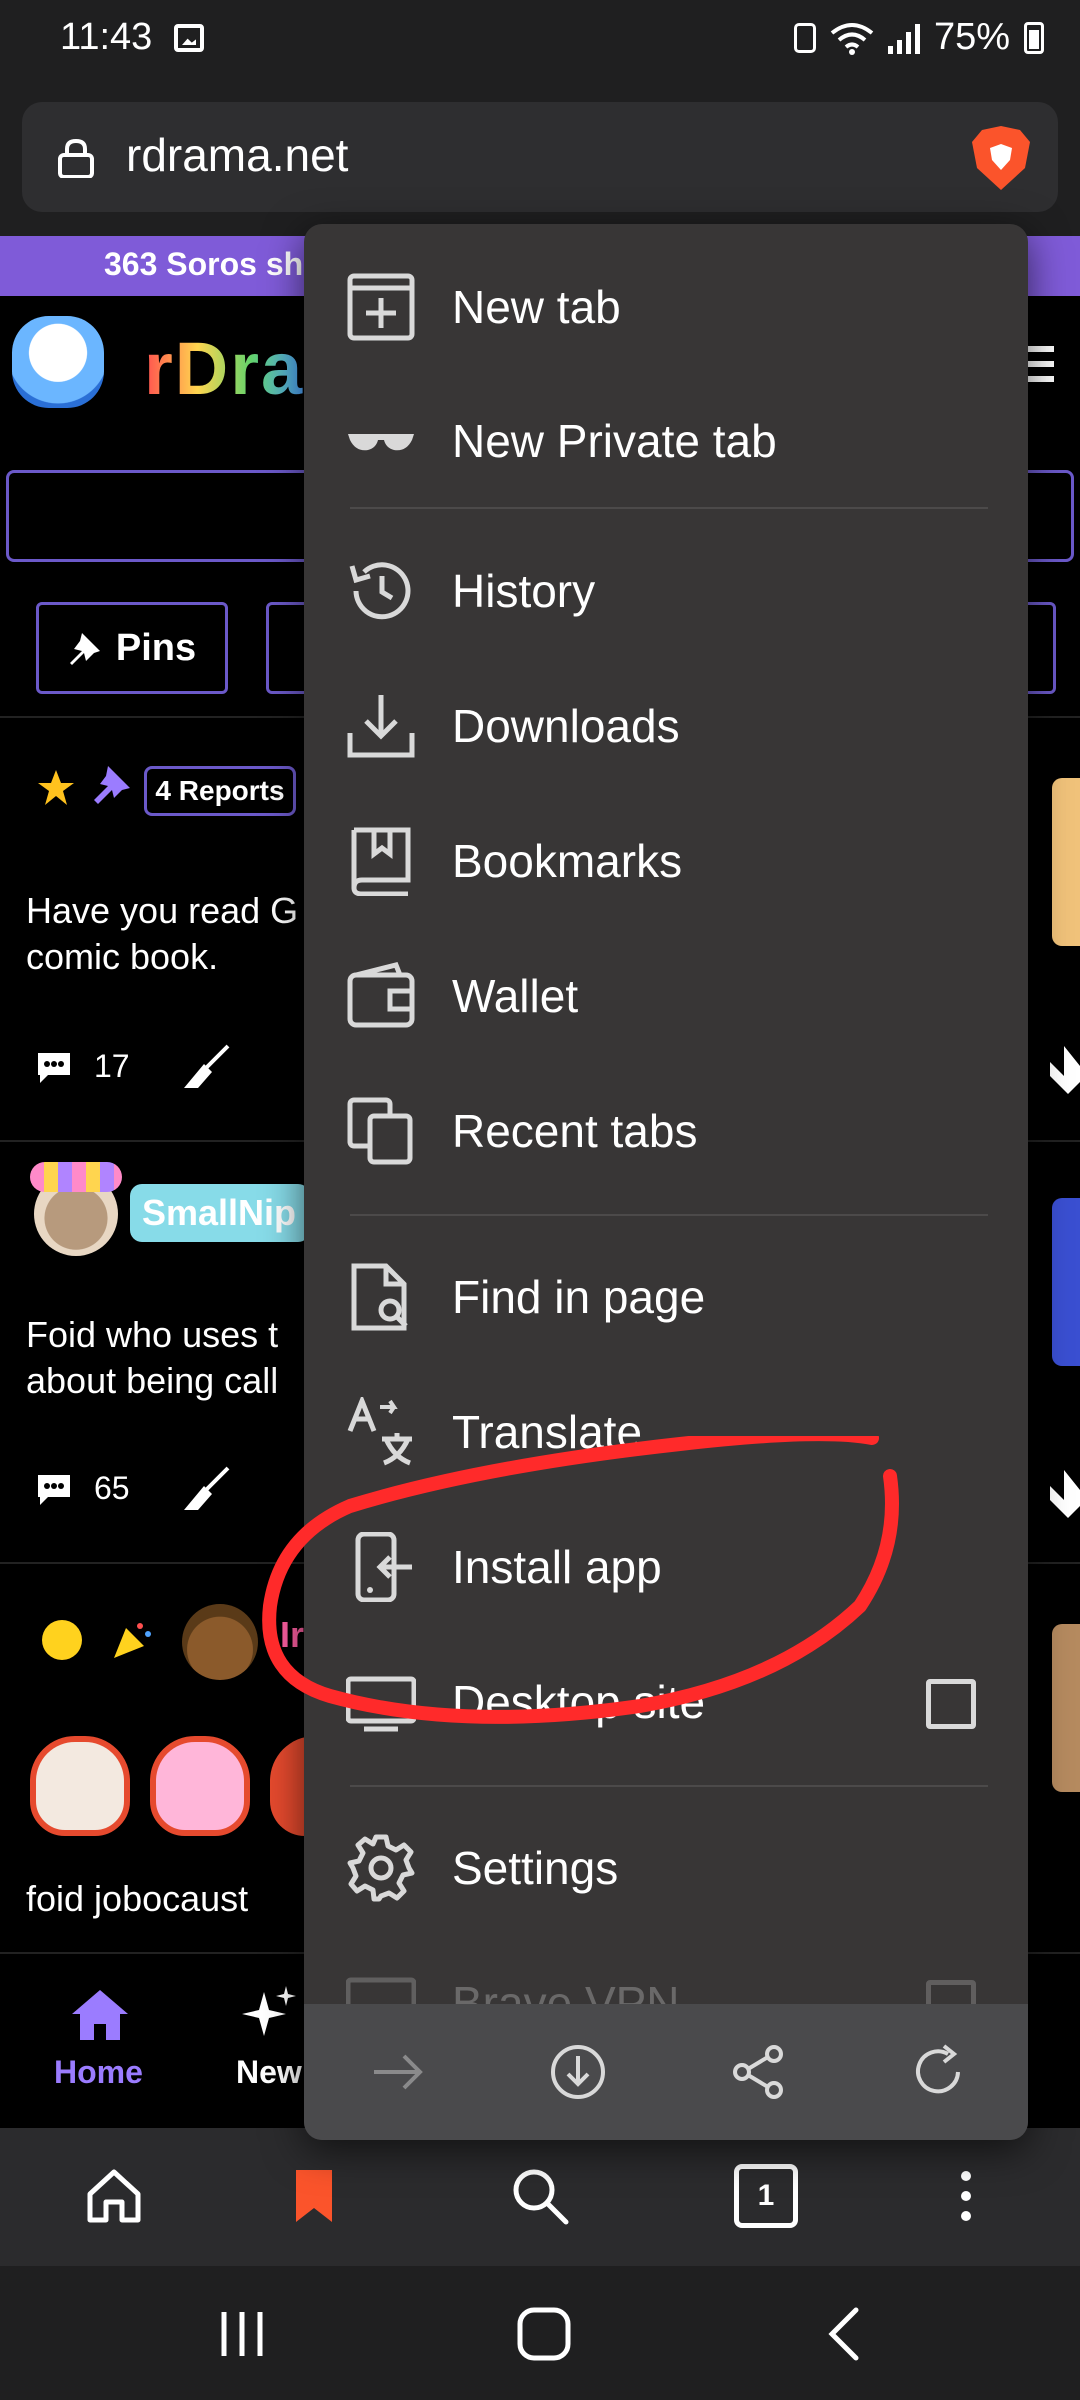  What do you see at coordinates (566, 726) in the screenshot?
I see `menu-item-label: Downloads` at bounding box center [566, 726].